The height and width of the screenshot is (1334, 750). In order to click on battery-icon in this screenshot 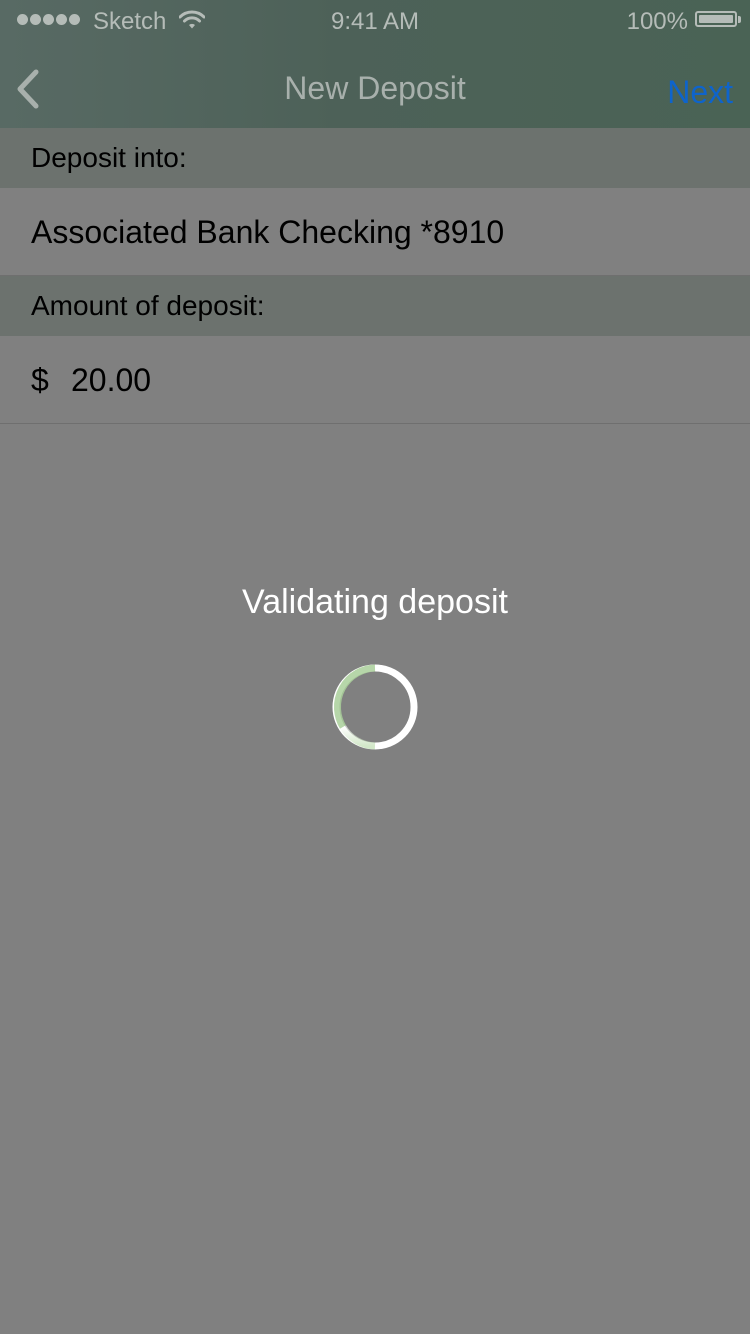, I will do `click(718, 19)`.